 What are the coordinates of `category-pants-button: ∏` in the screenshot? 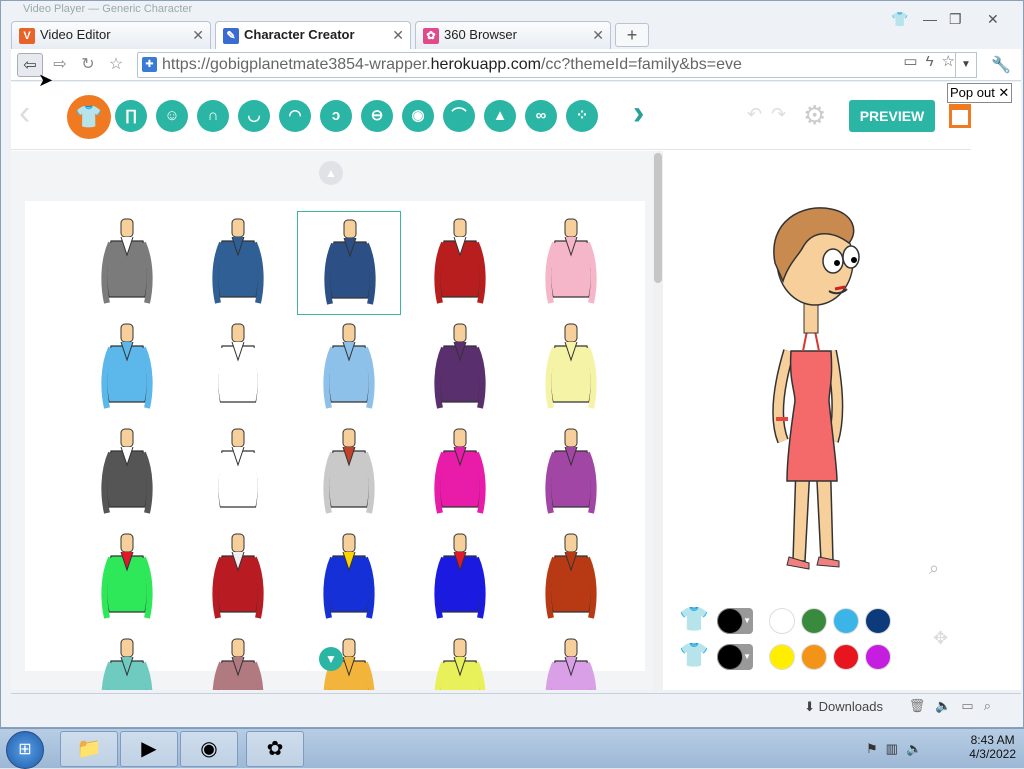 It's located at (131, 116).